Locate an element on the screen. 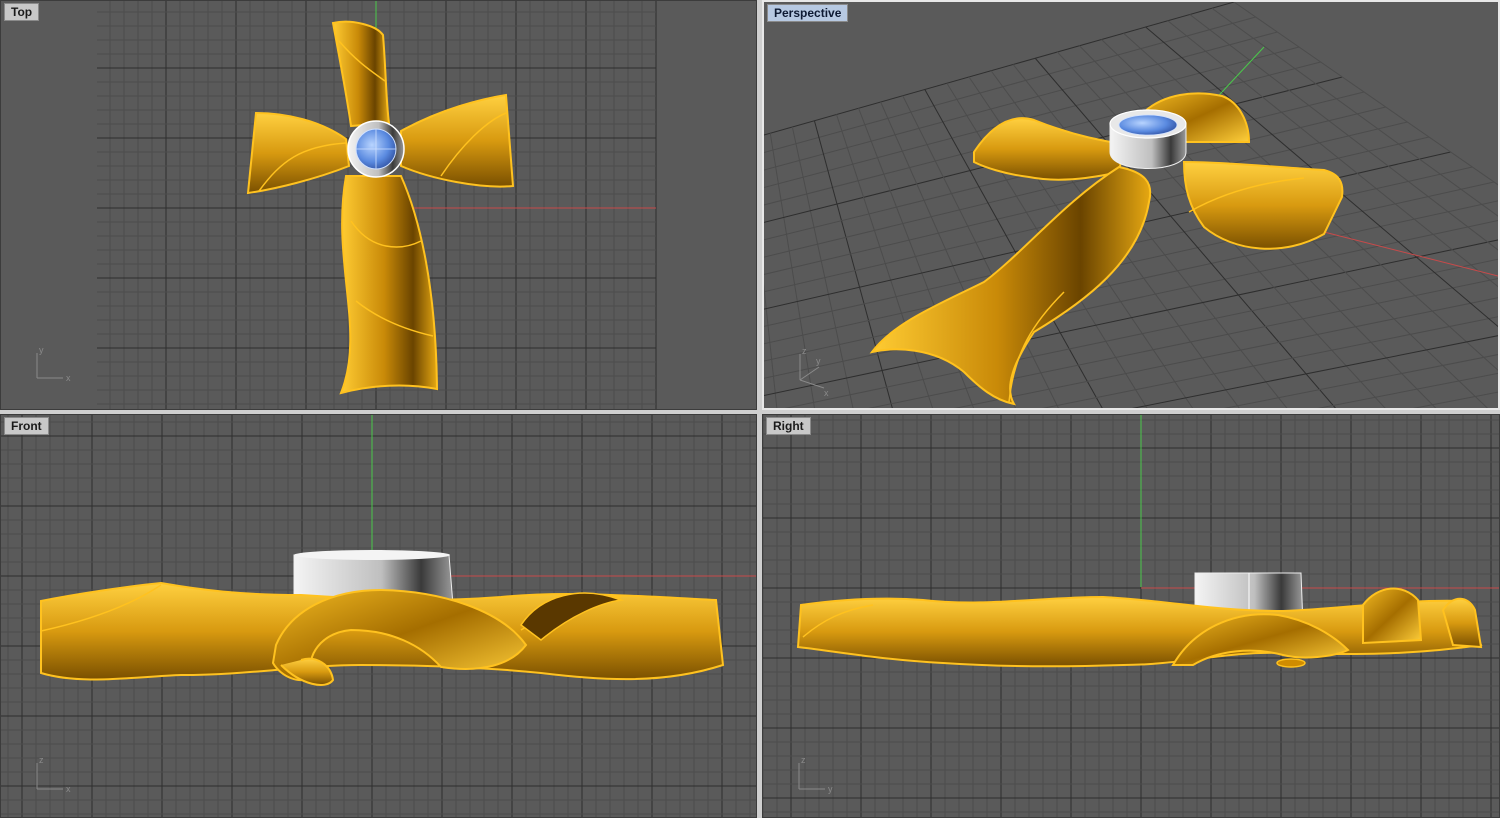 This screenshot has height=818, width=1500. axis-indicator: z x is located at coordinates (53, 774).